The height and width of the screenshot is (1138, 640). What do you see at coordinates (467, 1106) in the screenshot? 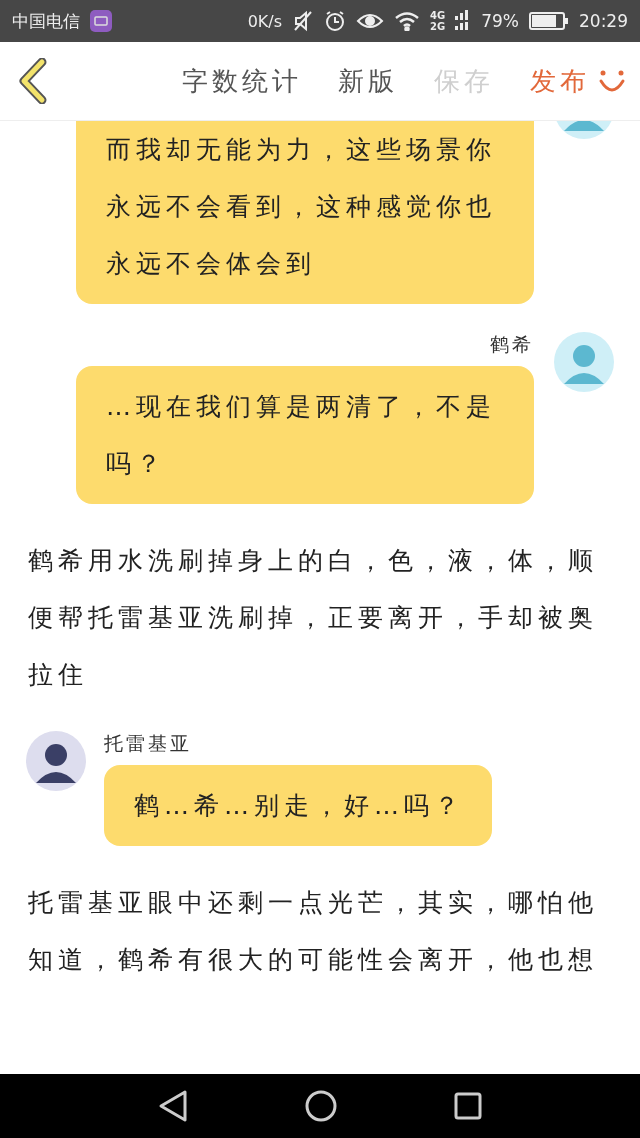
I see `recent-apps-icon` at bounding box center [467, 1106].